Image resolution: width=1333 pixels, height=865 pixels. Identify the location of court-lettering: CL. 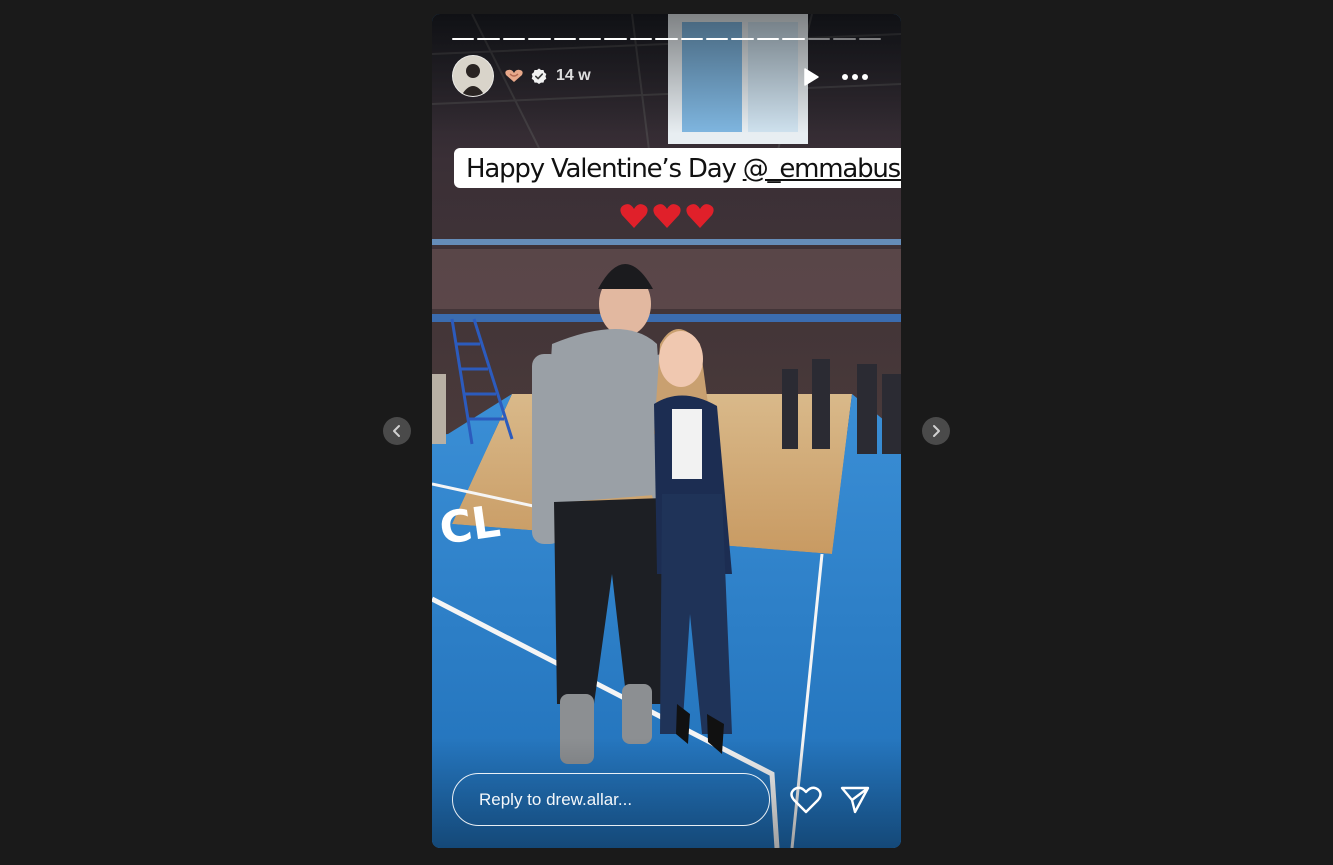
(469, 525).